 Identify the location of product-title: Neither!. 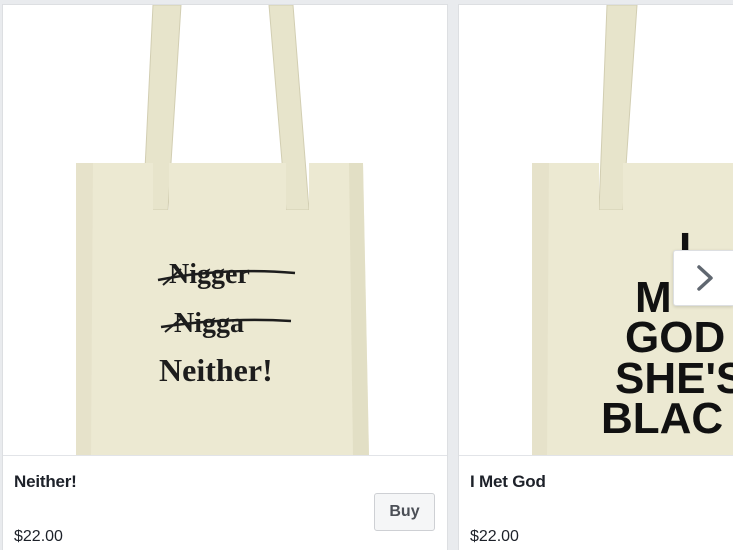
(45, 482).